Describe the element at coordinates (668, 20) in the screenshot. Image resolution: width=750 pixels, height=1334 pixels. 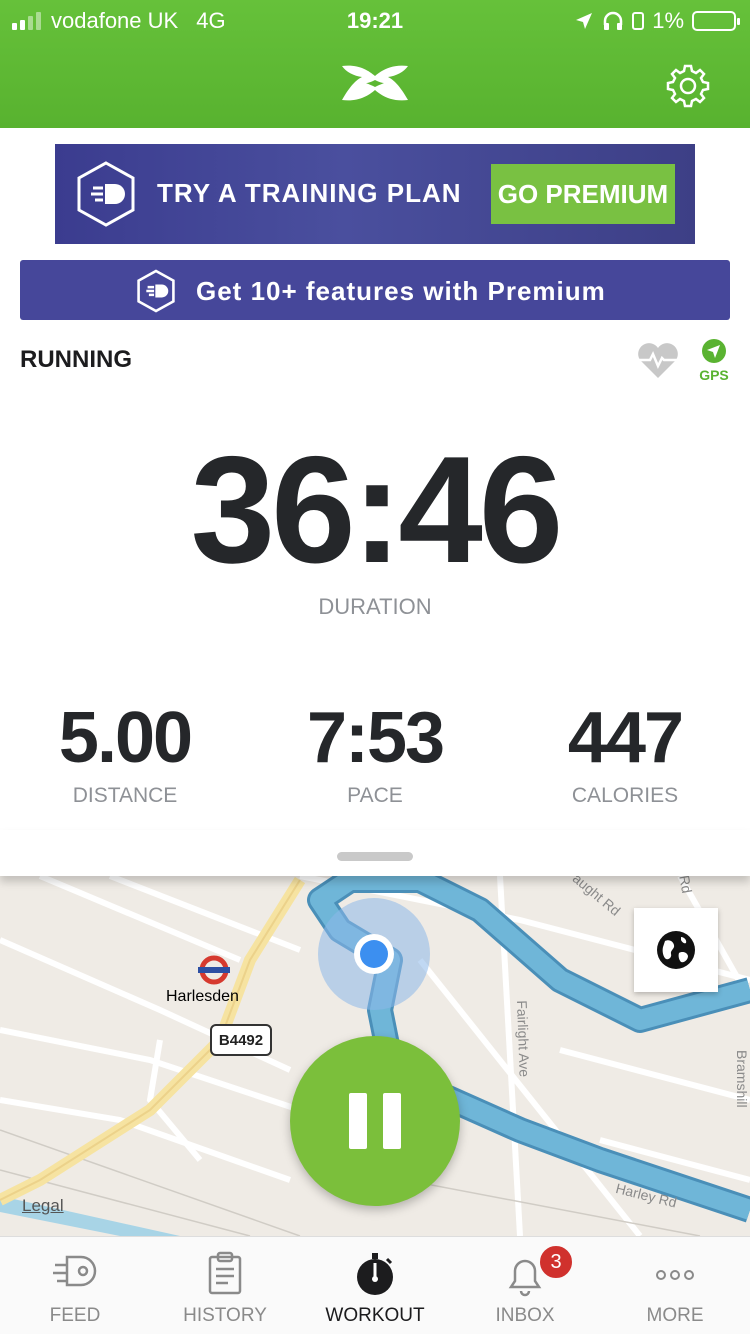
I see `battery-percent: 1%` at that location.